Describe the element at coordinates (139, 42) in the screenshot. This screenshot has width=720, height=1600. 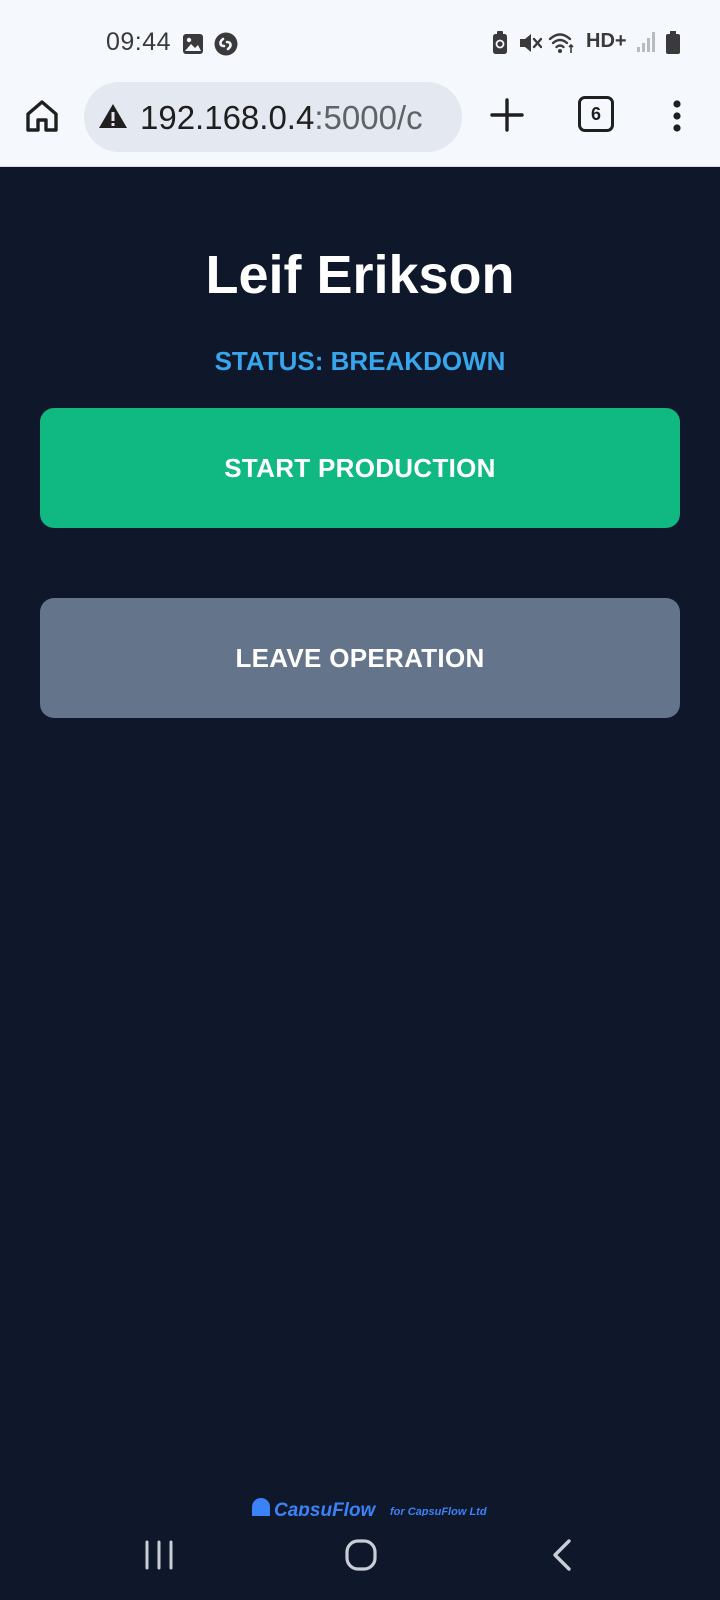
I see `status-time: 09:44` at that location.